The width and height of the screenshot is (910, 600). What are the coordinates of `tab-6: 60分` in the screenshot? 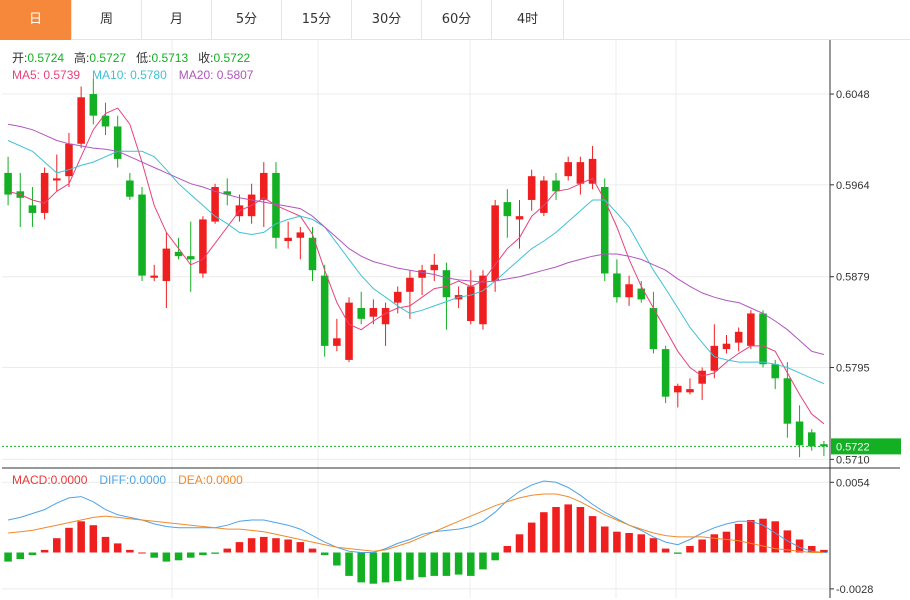 It's located at (457, 20).